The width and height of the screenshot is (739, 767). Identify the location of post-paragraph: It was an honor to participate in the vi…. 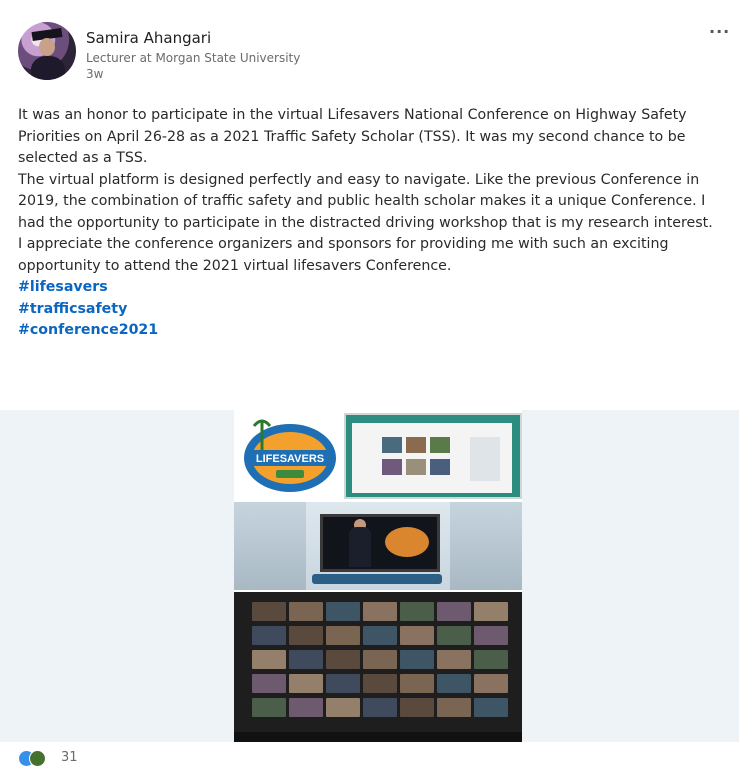
(352, 136).